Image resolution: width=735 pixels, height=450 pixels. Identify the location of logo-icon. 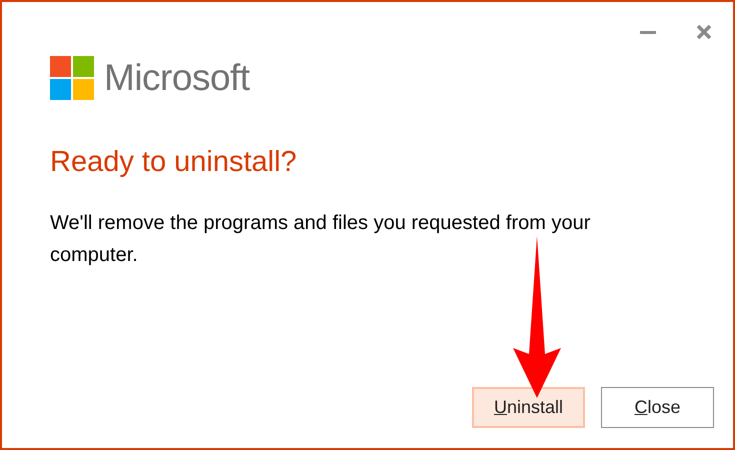
(72, 78).